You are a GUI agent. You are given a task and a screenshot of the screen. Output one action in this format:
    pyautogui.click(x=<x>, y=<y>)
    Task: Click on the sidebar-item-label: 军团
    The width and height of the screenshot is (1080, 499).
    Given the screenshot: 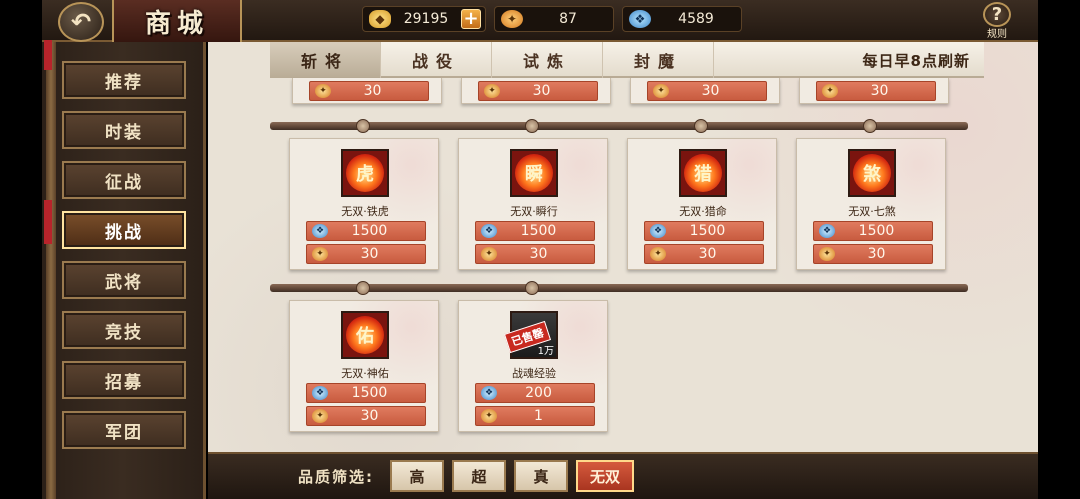 What is the action you would take?
    pyautogui.click(x=124, y=432)
    